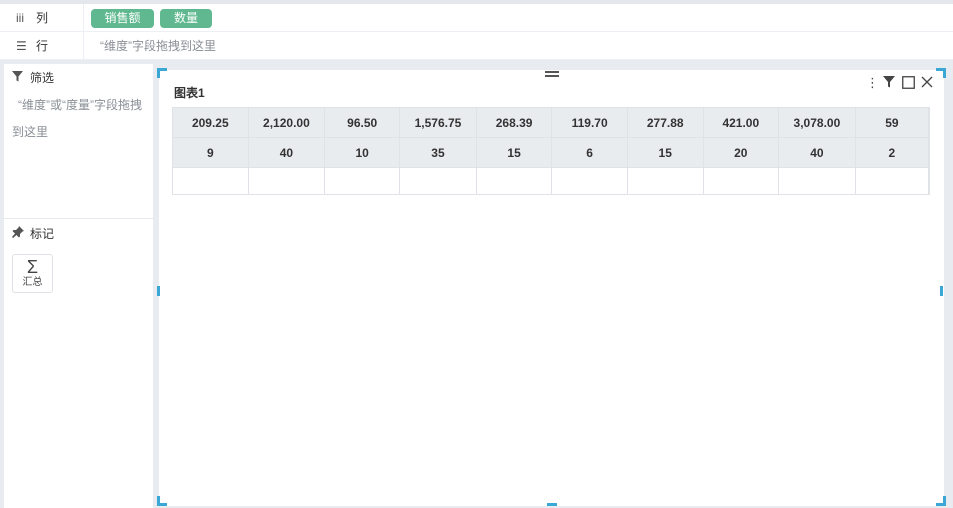 The height and width of the screenshot is (508, 953). I want to click on table-cell: 119.70, so click(589, 122).